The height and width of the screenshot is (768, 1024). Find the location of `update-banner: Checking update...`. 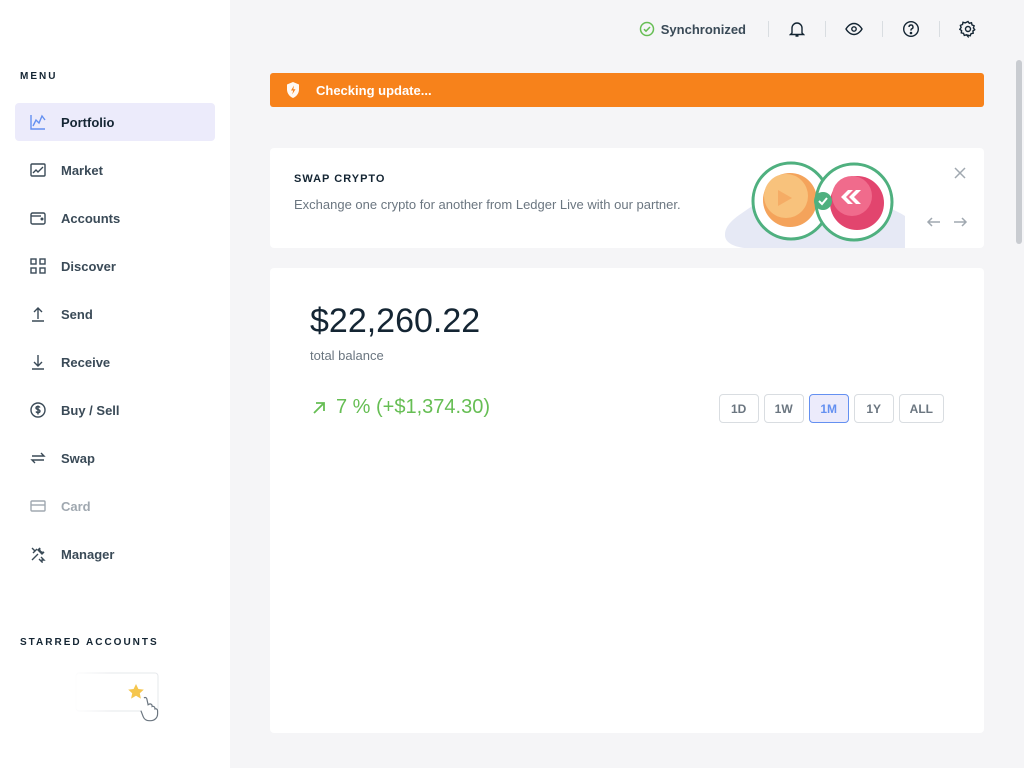

update-banner: Checking update... is located at coordinates (627, 90).